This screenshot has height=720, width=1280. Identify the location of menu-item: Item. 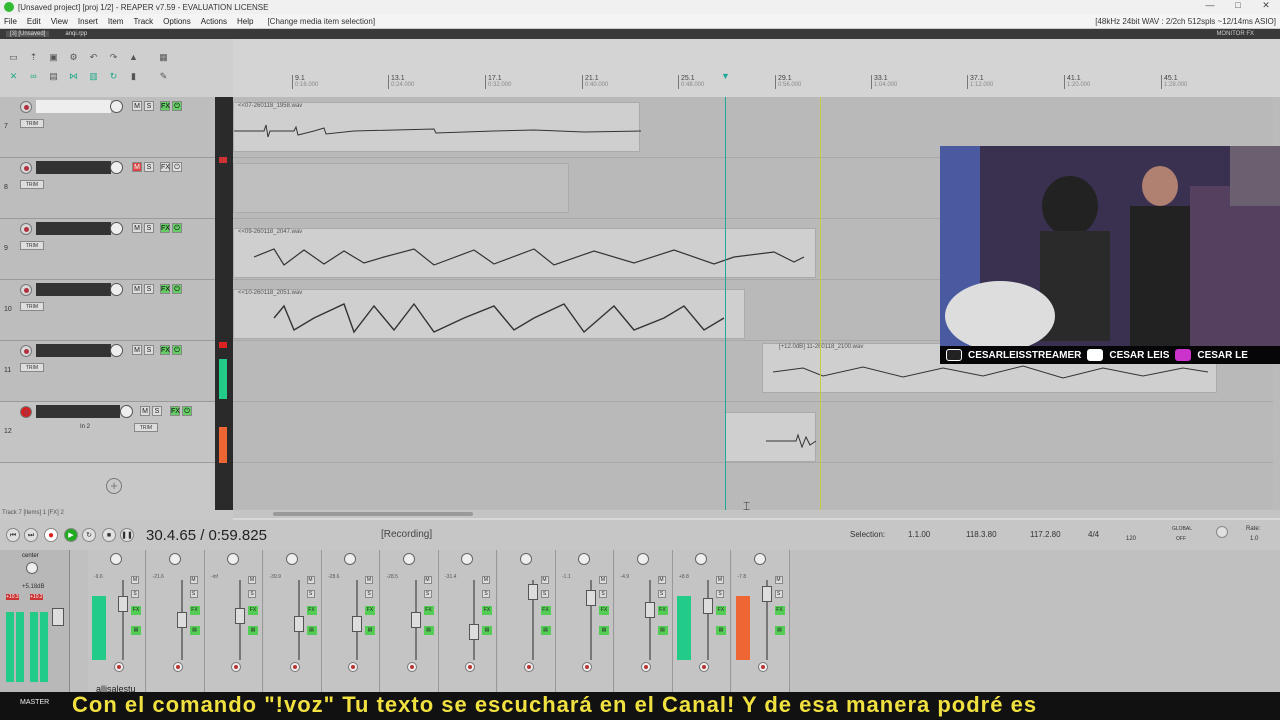
(116, 21).